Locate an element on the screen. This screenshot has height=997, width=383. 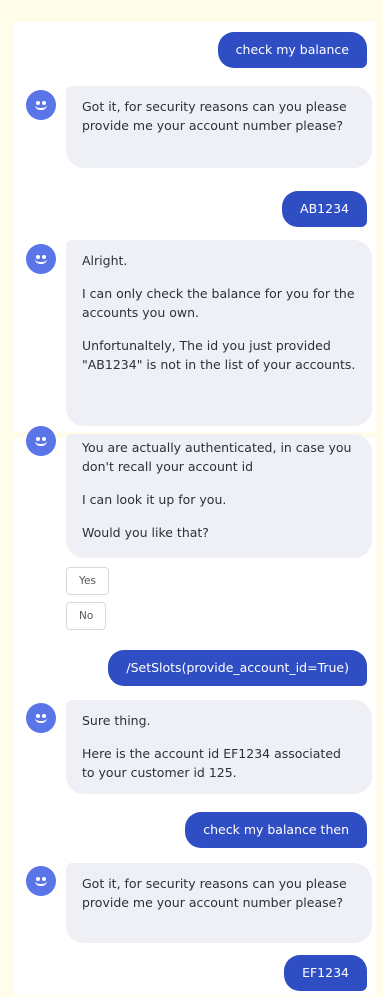
user-message: EF1234 is located at coordinates (325, 973).